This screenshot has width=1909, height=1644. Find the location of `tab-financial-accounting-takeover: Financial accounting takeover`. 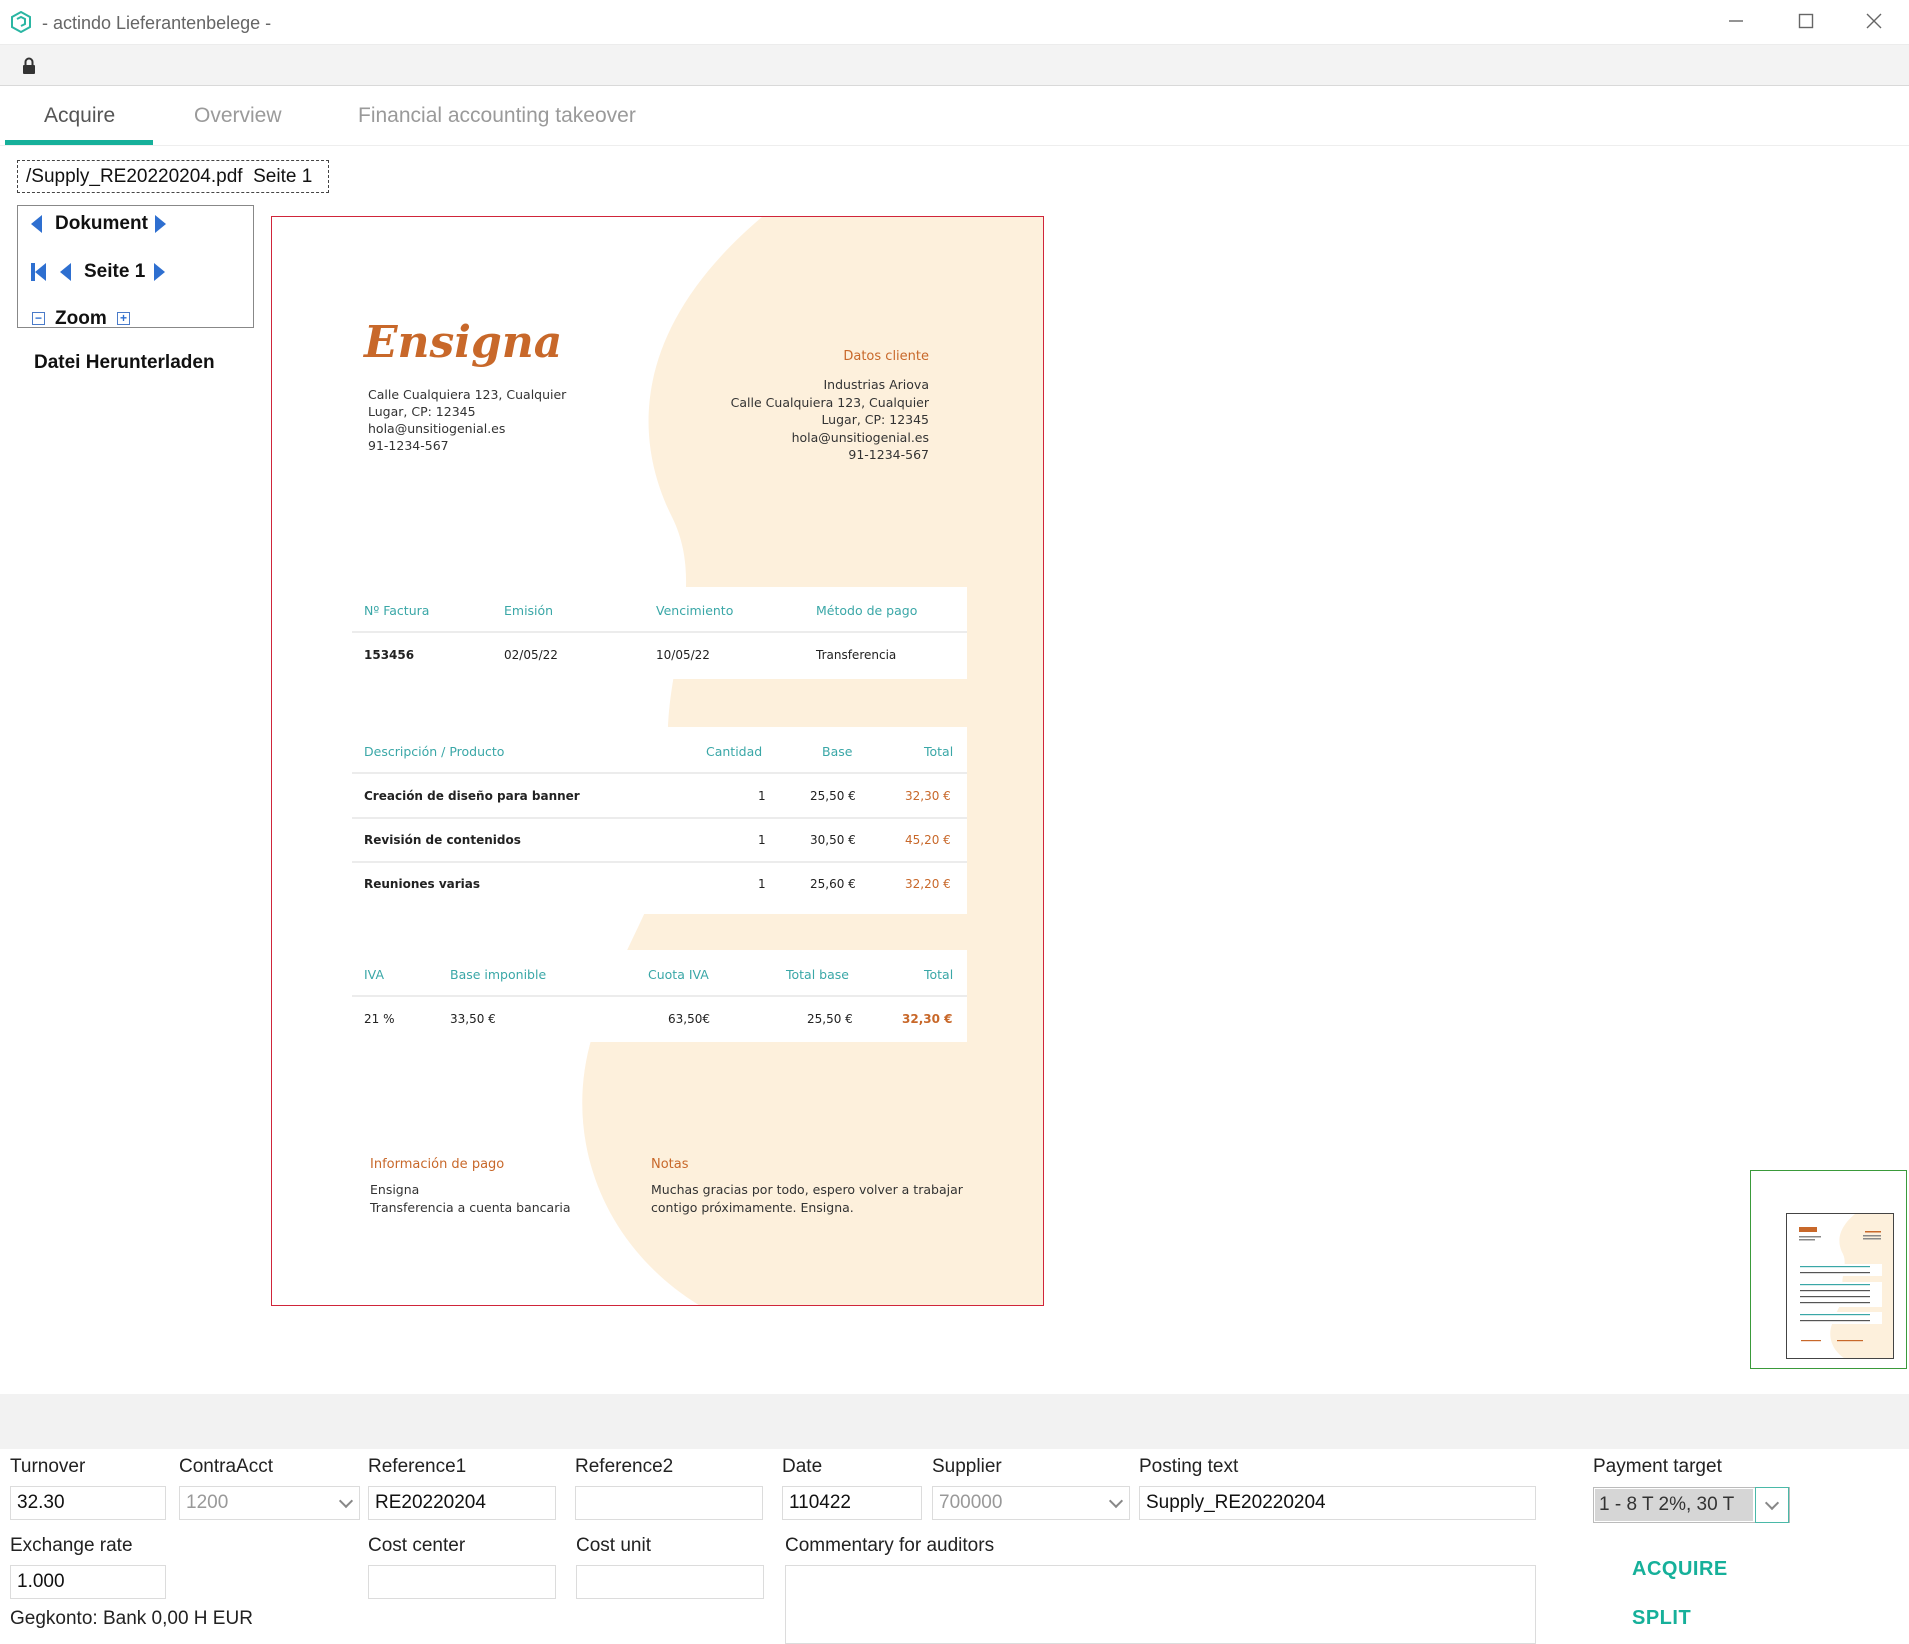

tab-financial-accounting-takeover: Financial accounting takeover is located at coordinates (497, 116).